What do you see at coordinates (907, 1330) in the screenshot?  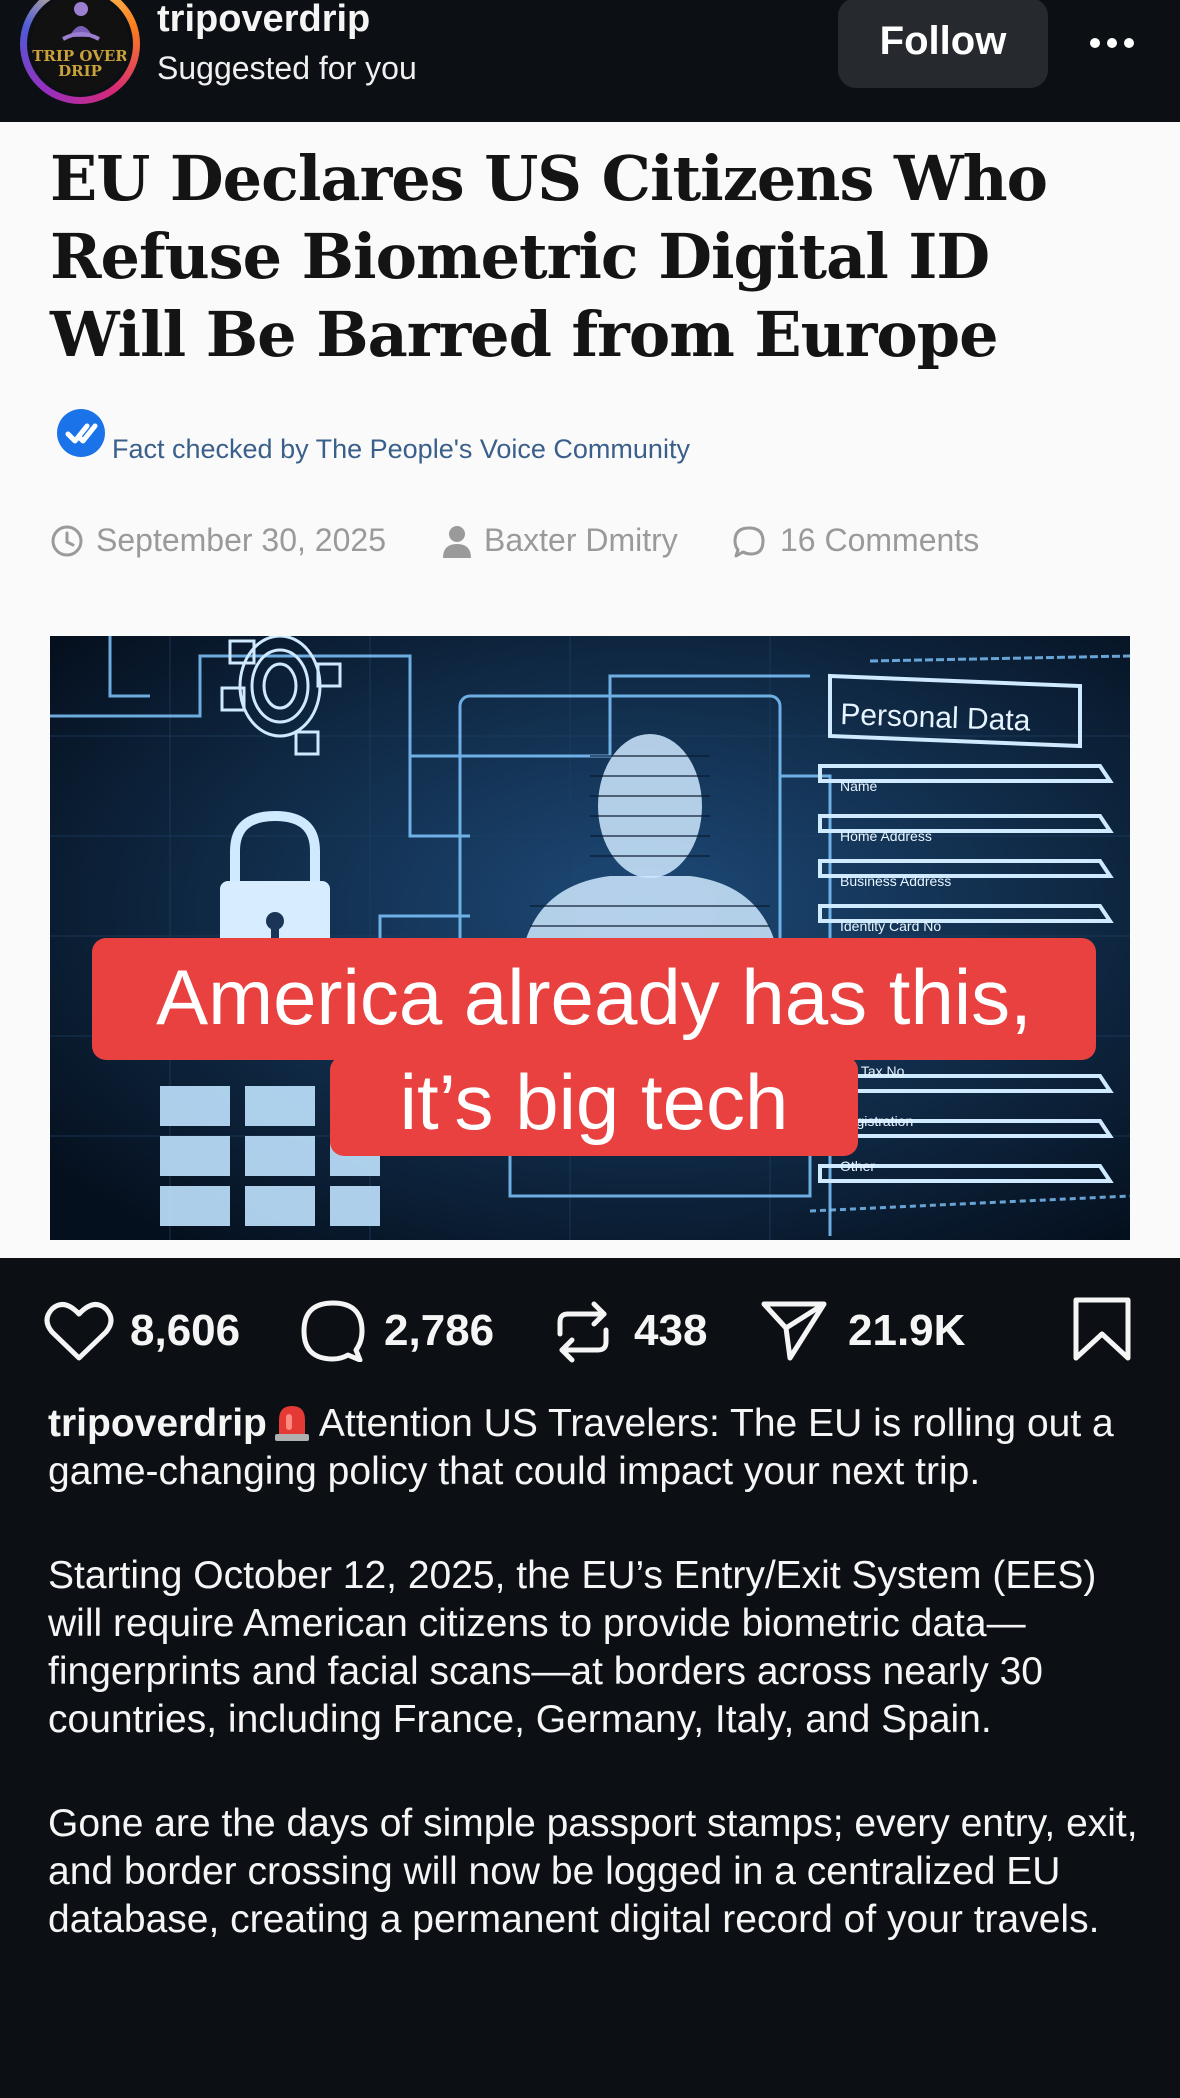 I see `share-count: 21.9K` at bounding box center [907, 1330].